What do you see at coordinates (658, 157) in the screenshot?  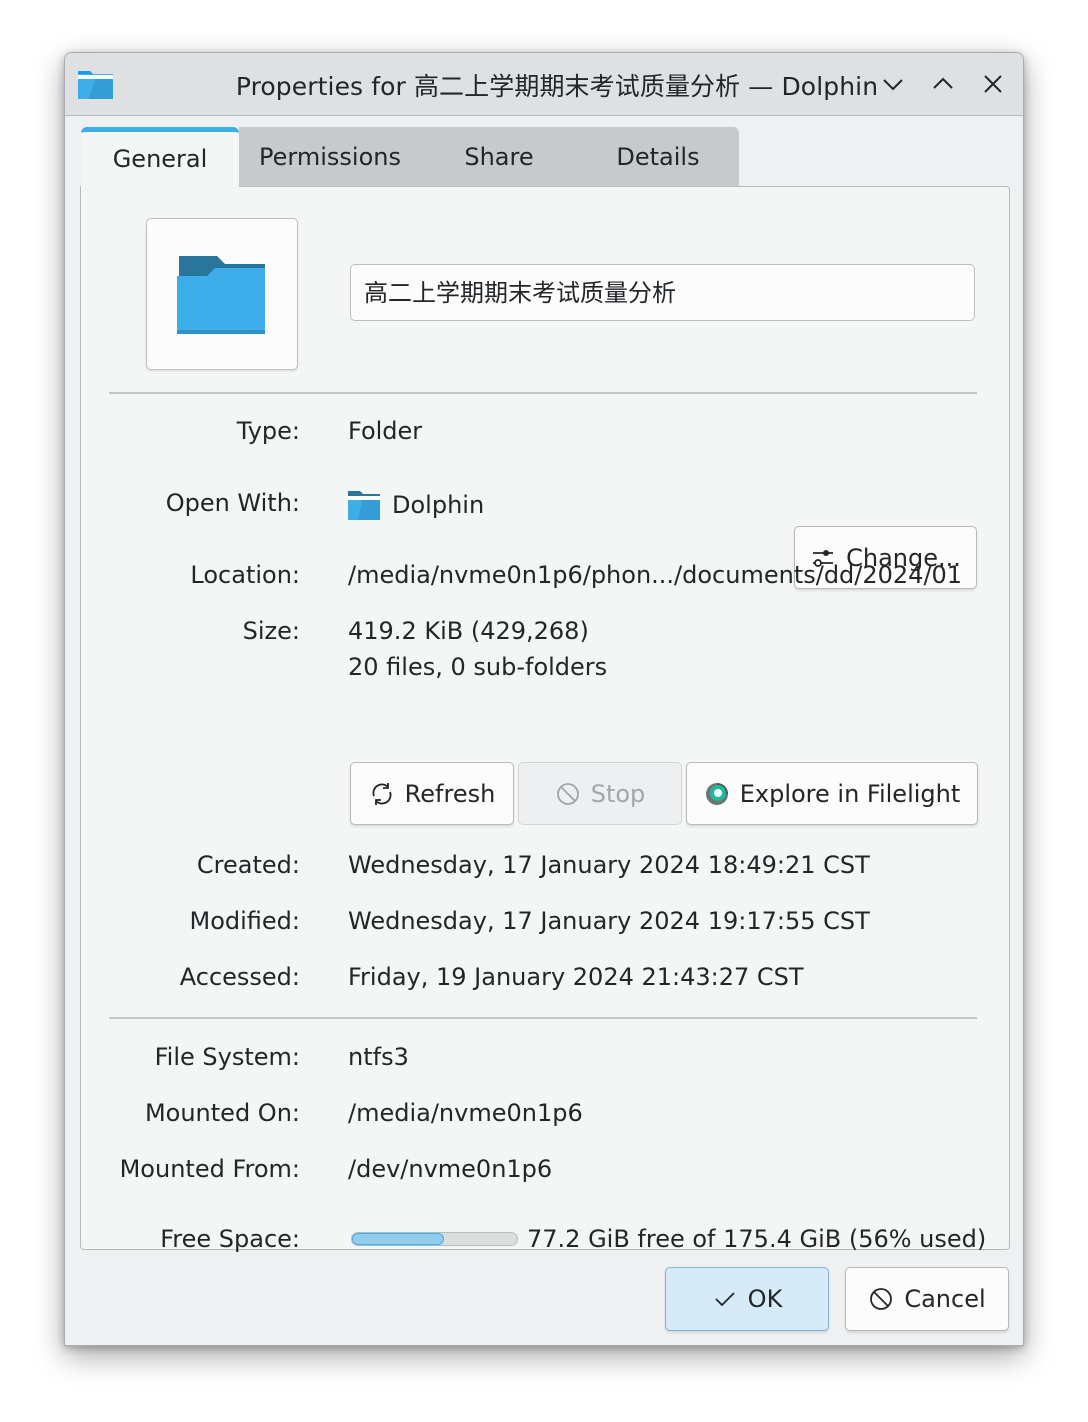 I see `tab-details: Details` at bounding box center [658, 157].